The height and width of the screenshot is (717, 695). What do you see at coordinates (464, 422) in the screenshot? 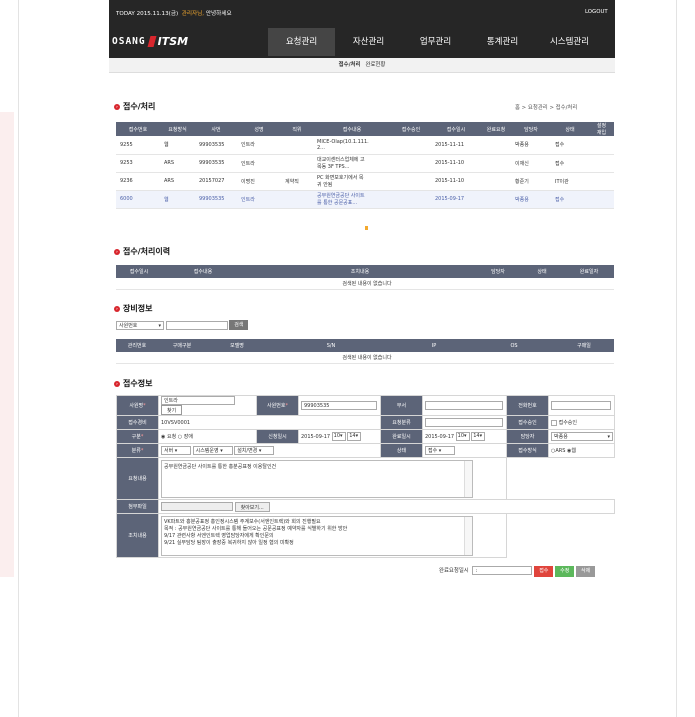
I see `req-dept-field` at bounding box center [464, 422].